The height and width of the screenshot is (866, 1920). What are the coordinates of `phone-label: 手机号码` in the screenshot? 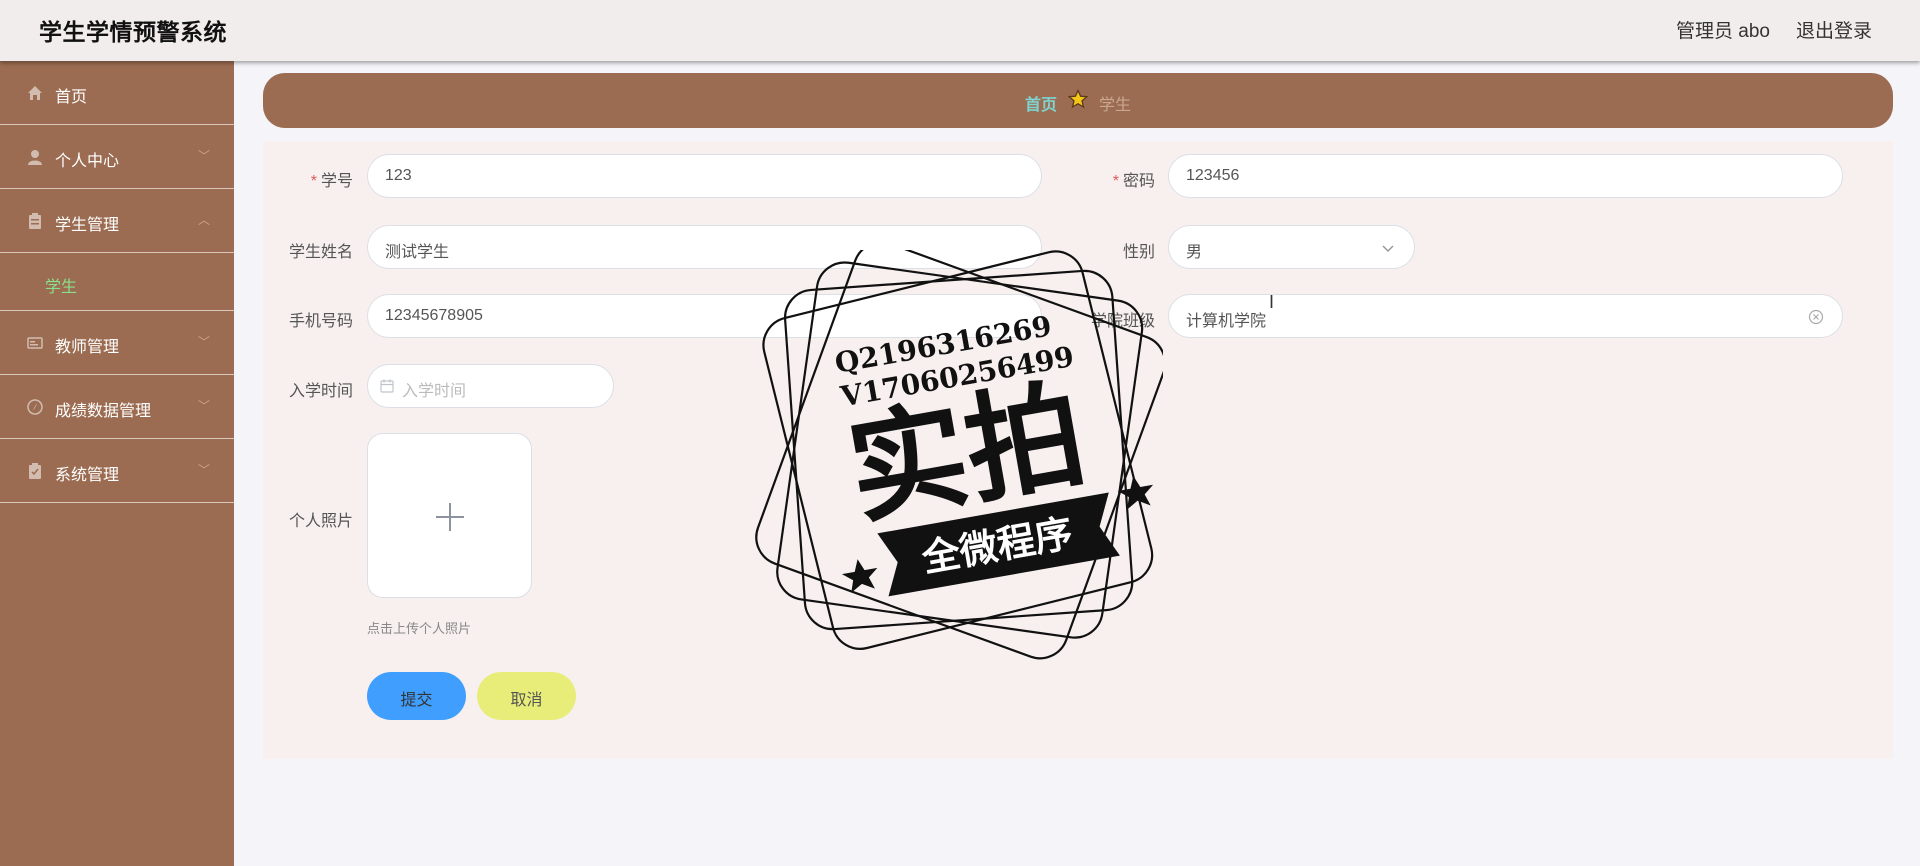 It's located at (320, 321).